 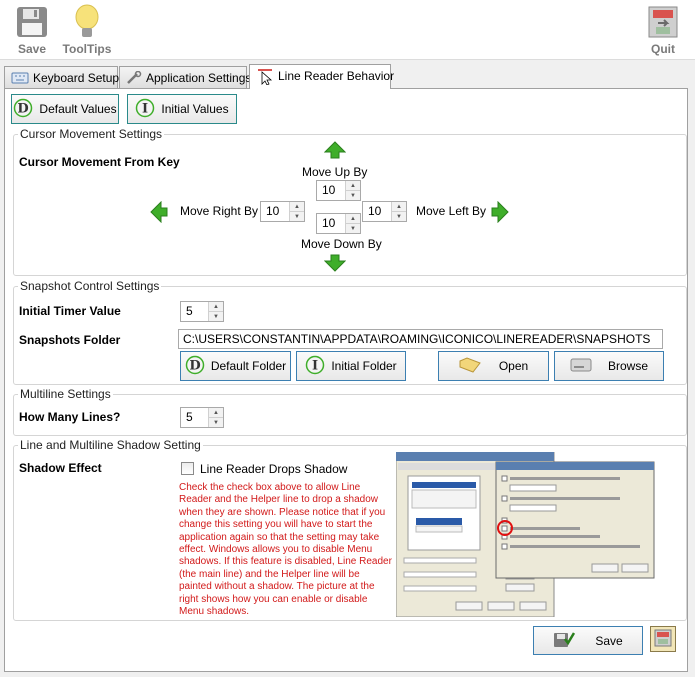 What do you see at coordinates (350, 411) in the screenshot?
I see `multiline-group: Multiline Settings How Many Lines? 5 ▲ ▼` at bounding box center [350, 411].